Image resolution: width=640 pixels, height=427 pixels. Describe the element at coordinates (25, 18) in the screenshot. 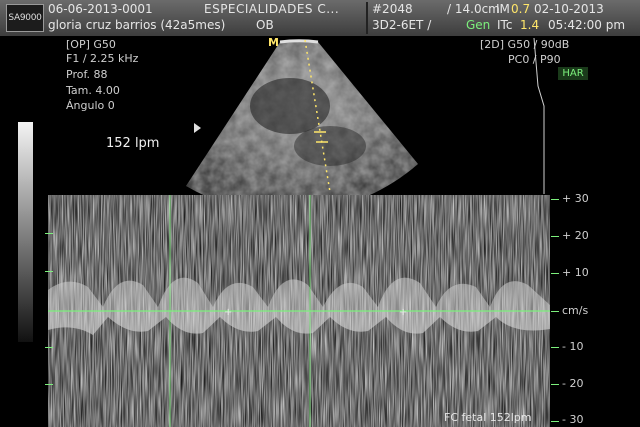

I see `system-logo: SA9000` at that location.